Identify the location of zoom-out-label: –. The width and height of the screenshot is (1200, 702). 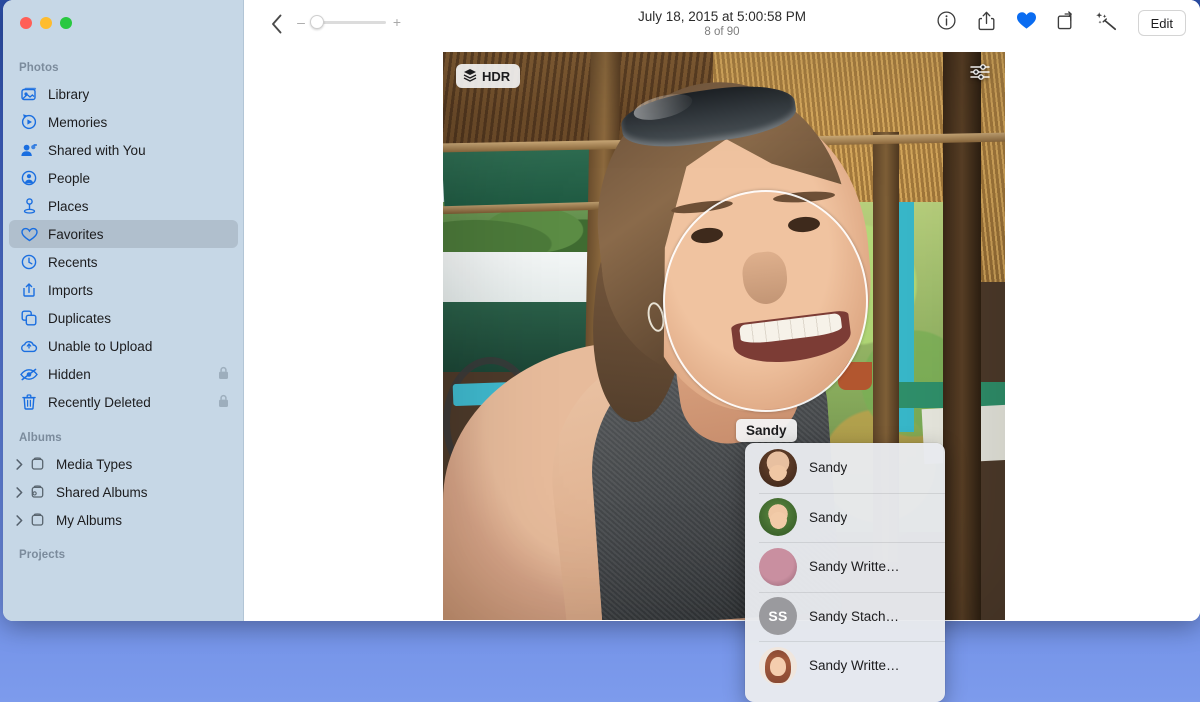
(301, 22).